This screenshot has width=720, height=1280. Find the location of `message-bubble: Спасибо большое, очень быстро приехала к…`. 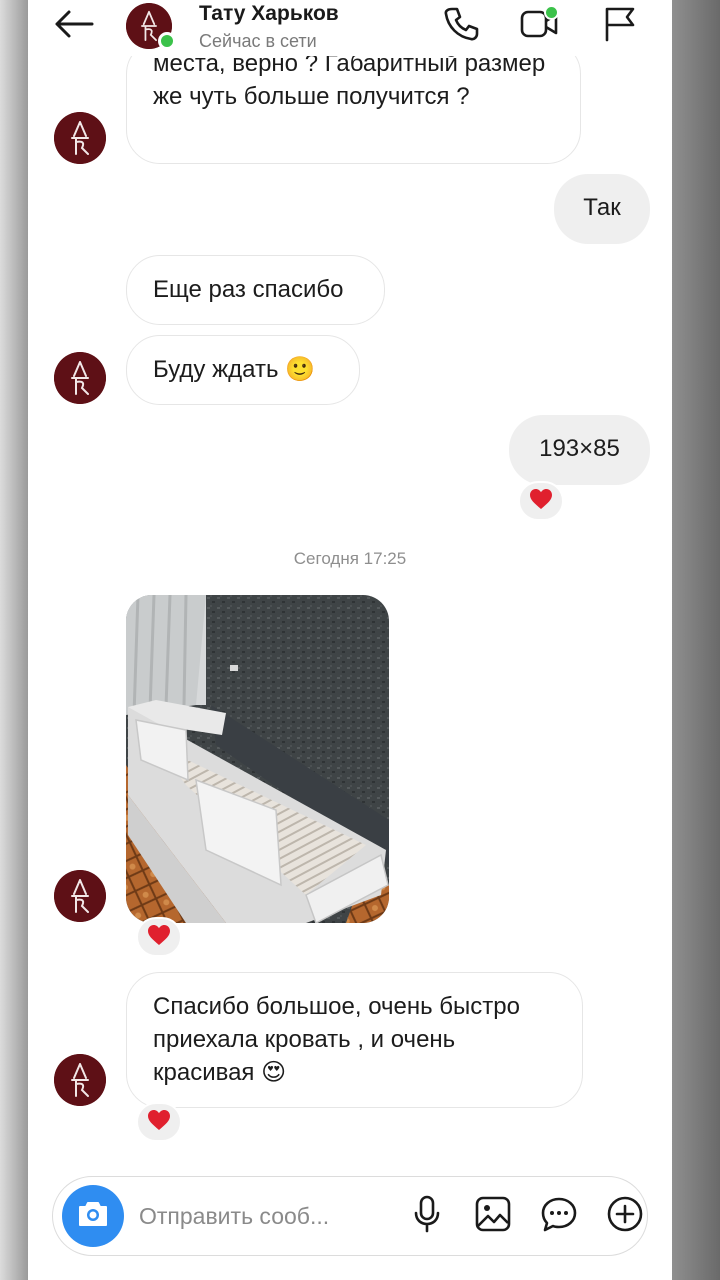

message-bubble: Спасибо большое, очень быстро приехала к… is located at coordinates (354, 1040).